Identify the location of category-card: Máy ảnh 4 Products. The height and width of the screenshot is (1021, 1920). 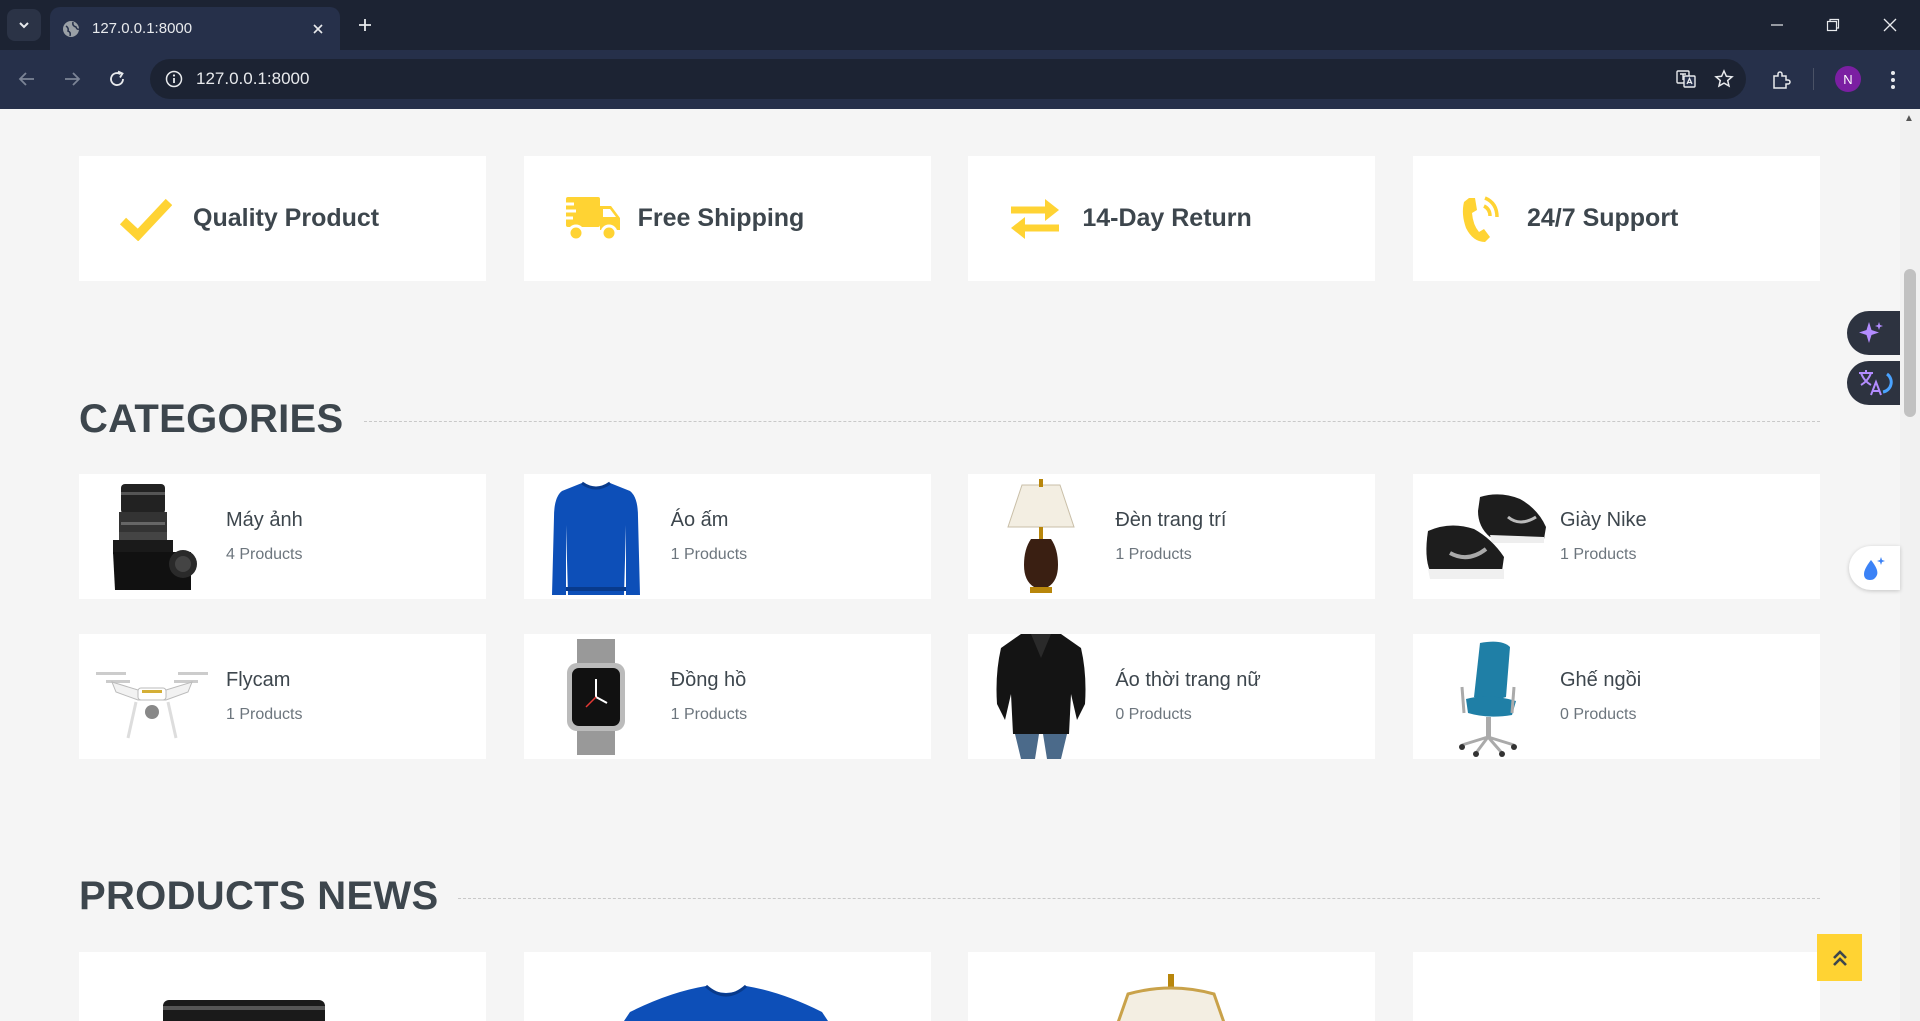
(282, 536).